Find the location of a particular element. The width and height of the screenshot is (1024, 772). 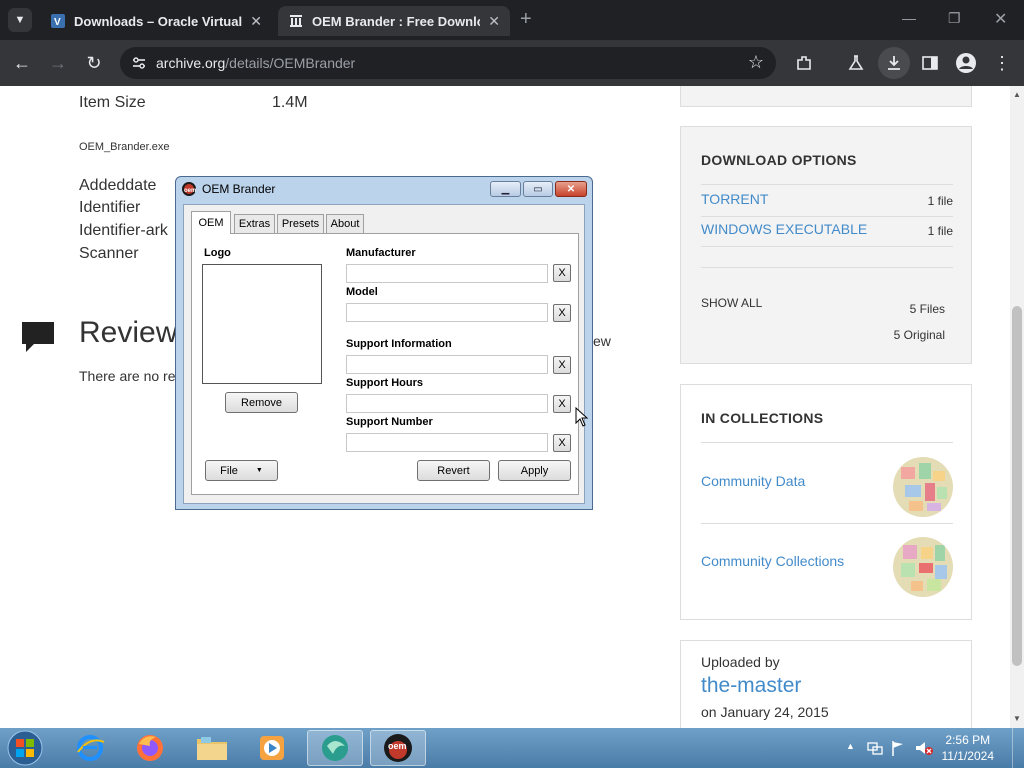

address-bar: archive.org/details/OEMBrander ☆ is located at coordinates (448, 63).